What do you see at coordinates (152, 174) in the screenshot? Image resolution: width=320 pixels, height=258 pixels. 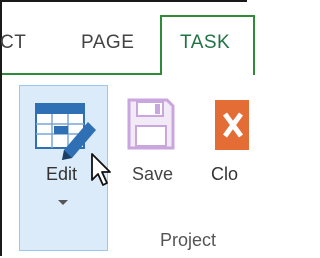 I see `save-button-label: Save` at bounding box center [152, 174].